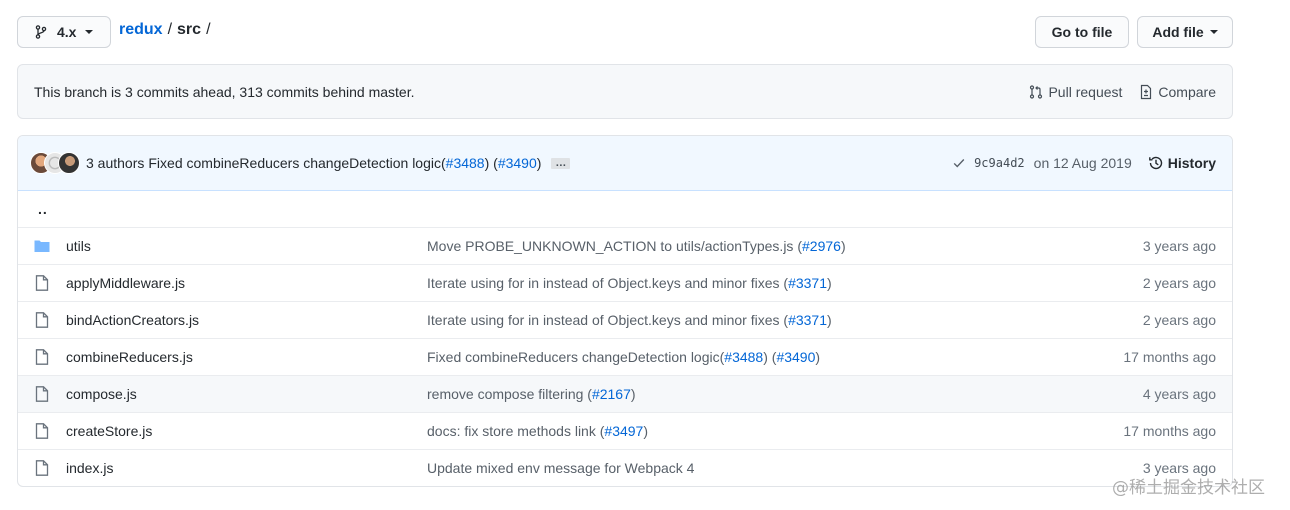 This screenshot has width=1290, height=510. I want to click on pull-request-label: Pull request, so click(1085, 91).